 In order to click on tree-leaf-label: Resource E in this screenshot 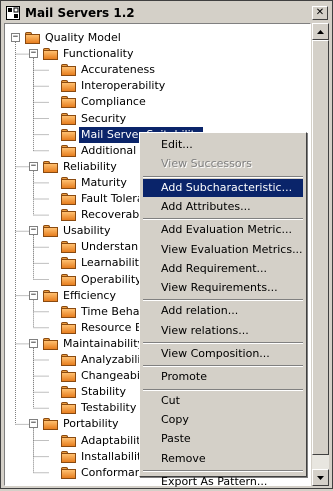, I will do `click(111, 328)`.